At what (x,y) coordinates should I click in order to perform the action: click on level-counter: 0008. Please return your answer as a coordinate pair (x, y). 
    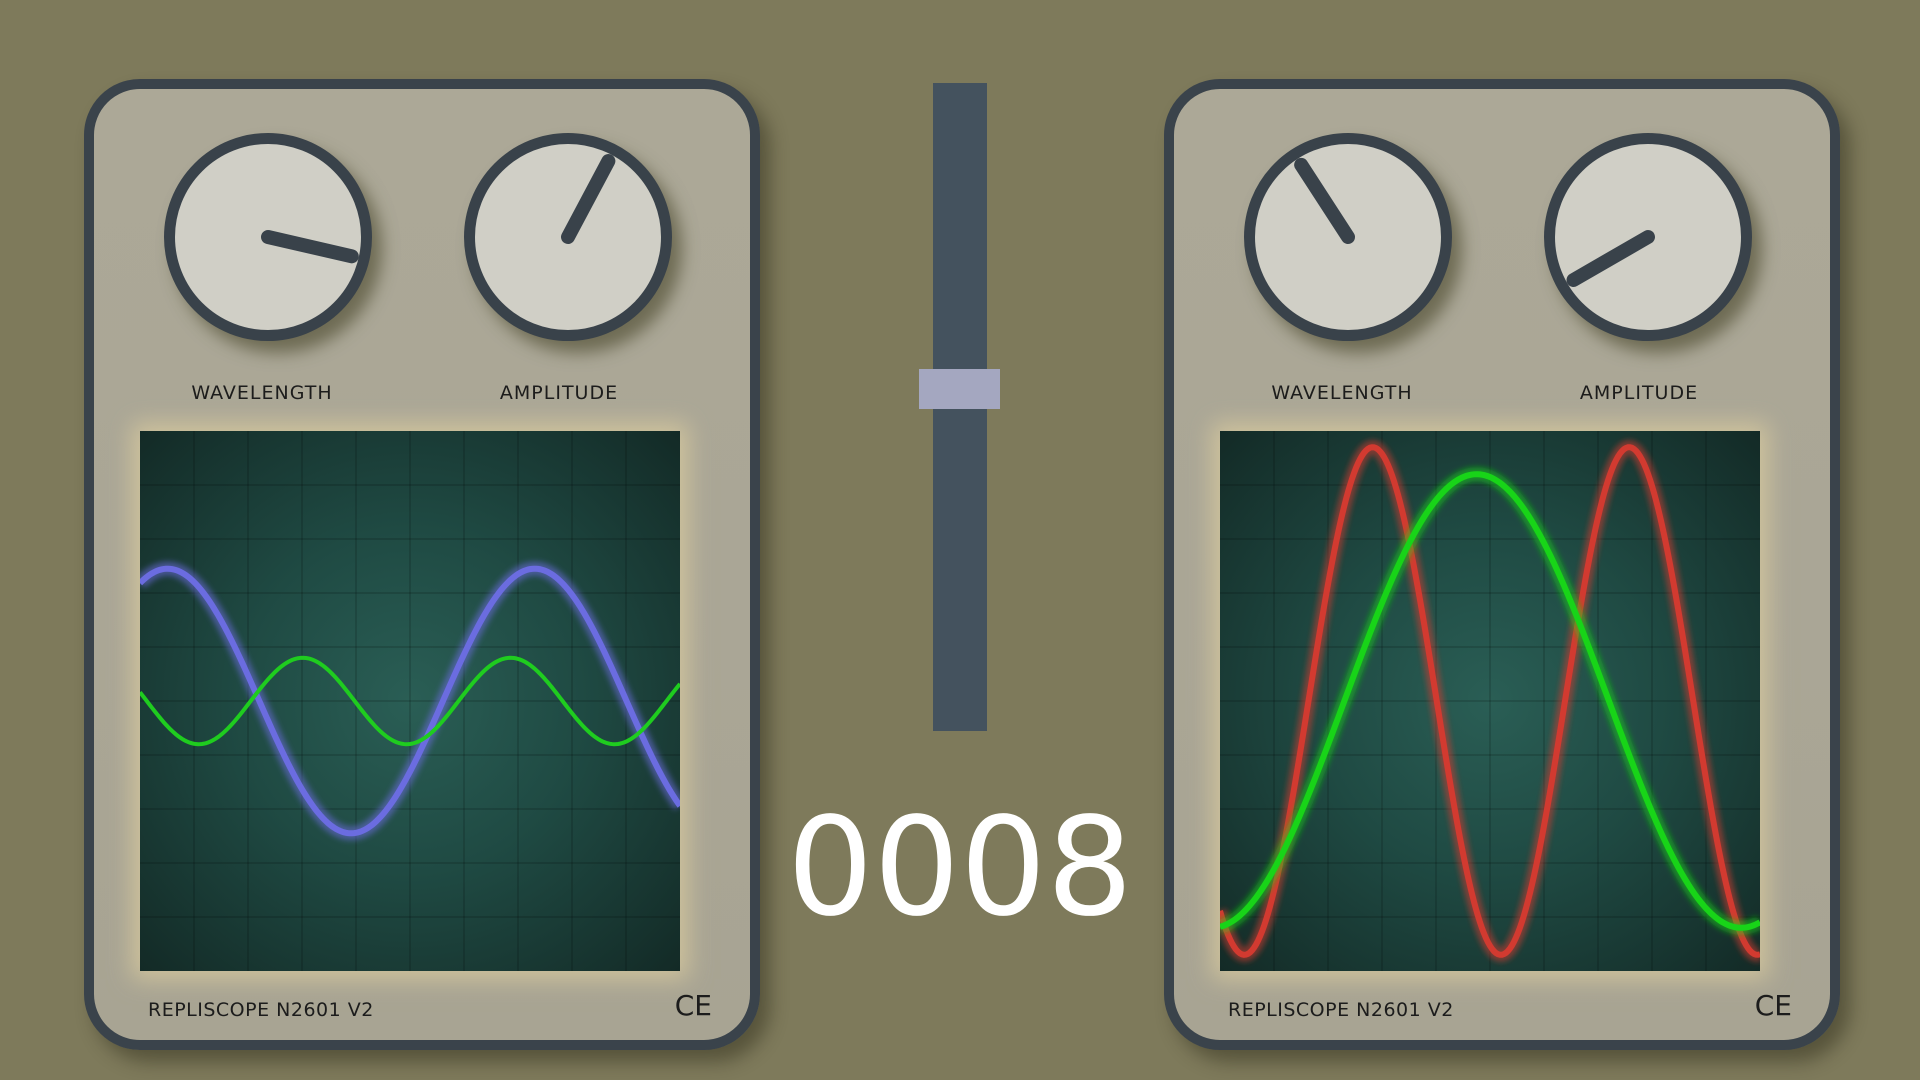
    Looking at the image, I should click on (960, 868).